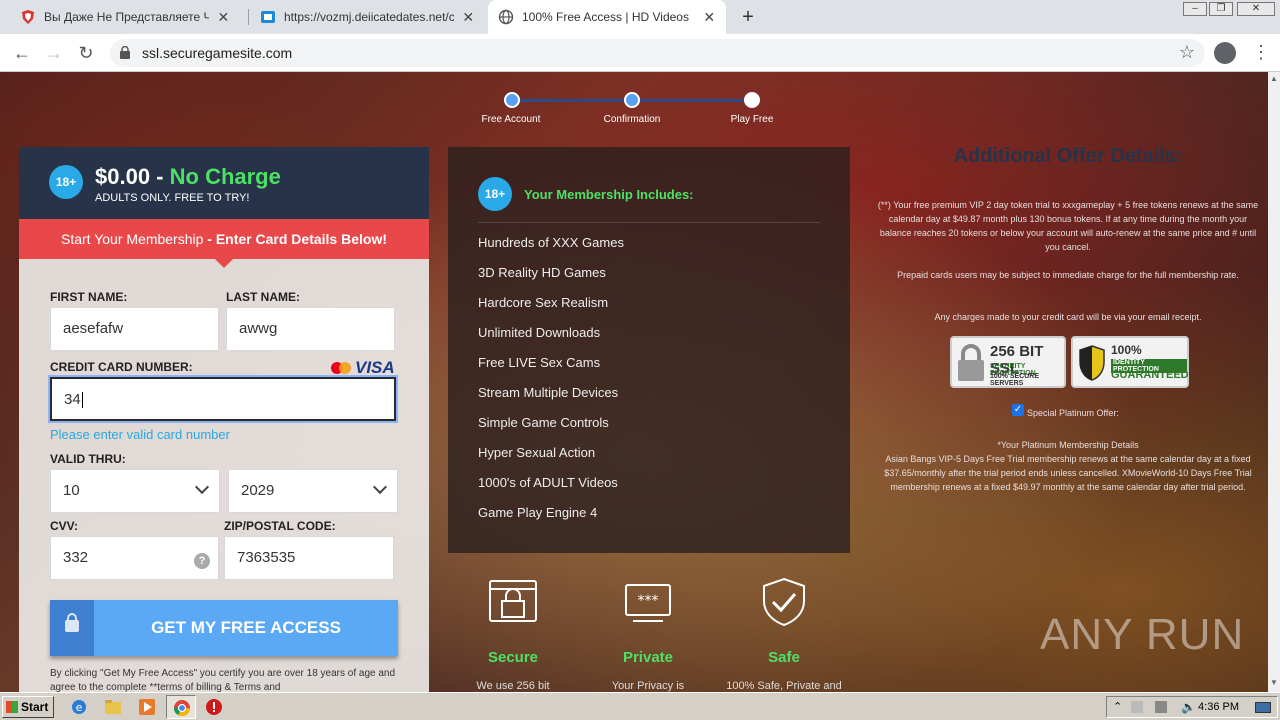  Describe the element at coordinates (543, 422) in the screenshot. I see `list-item: Simple Game Controls` at that location.